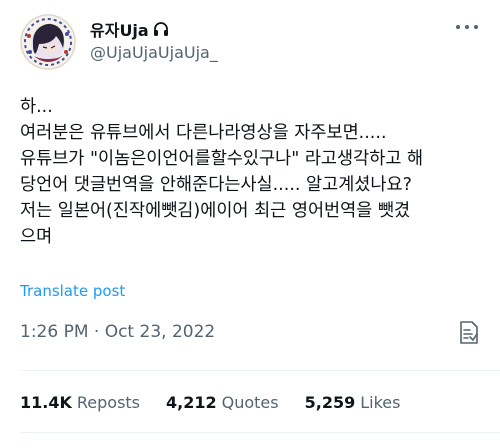 The image size is (500, 448). What do you see at coordinates (216, 185) in the screenshot?
I see `tweet-line: 당언어 댓글번역을 안해준다는사실..... 알고계셨나요?` at bounding box center [216, 185].